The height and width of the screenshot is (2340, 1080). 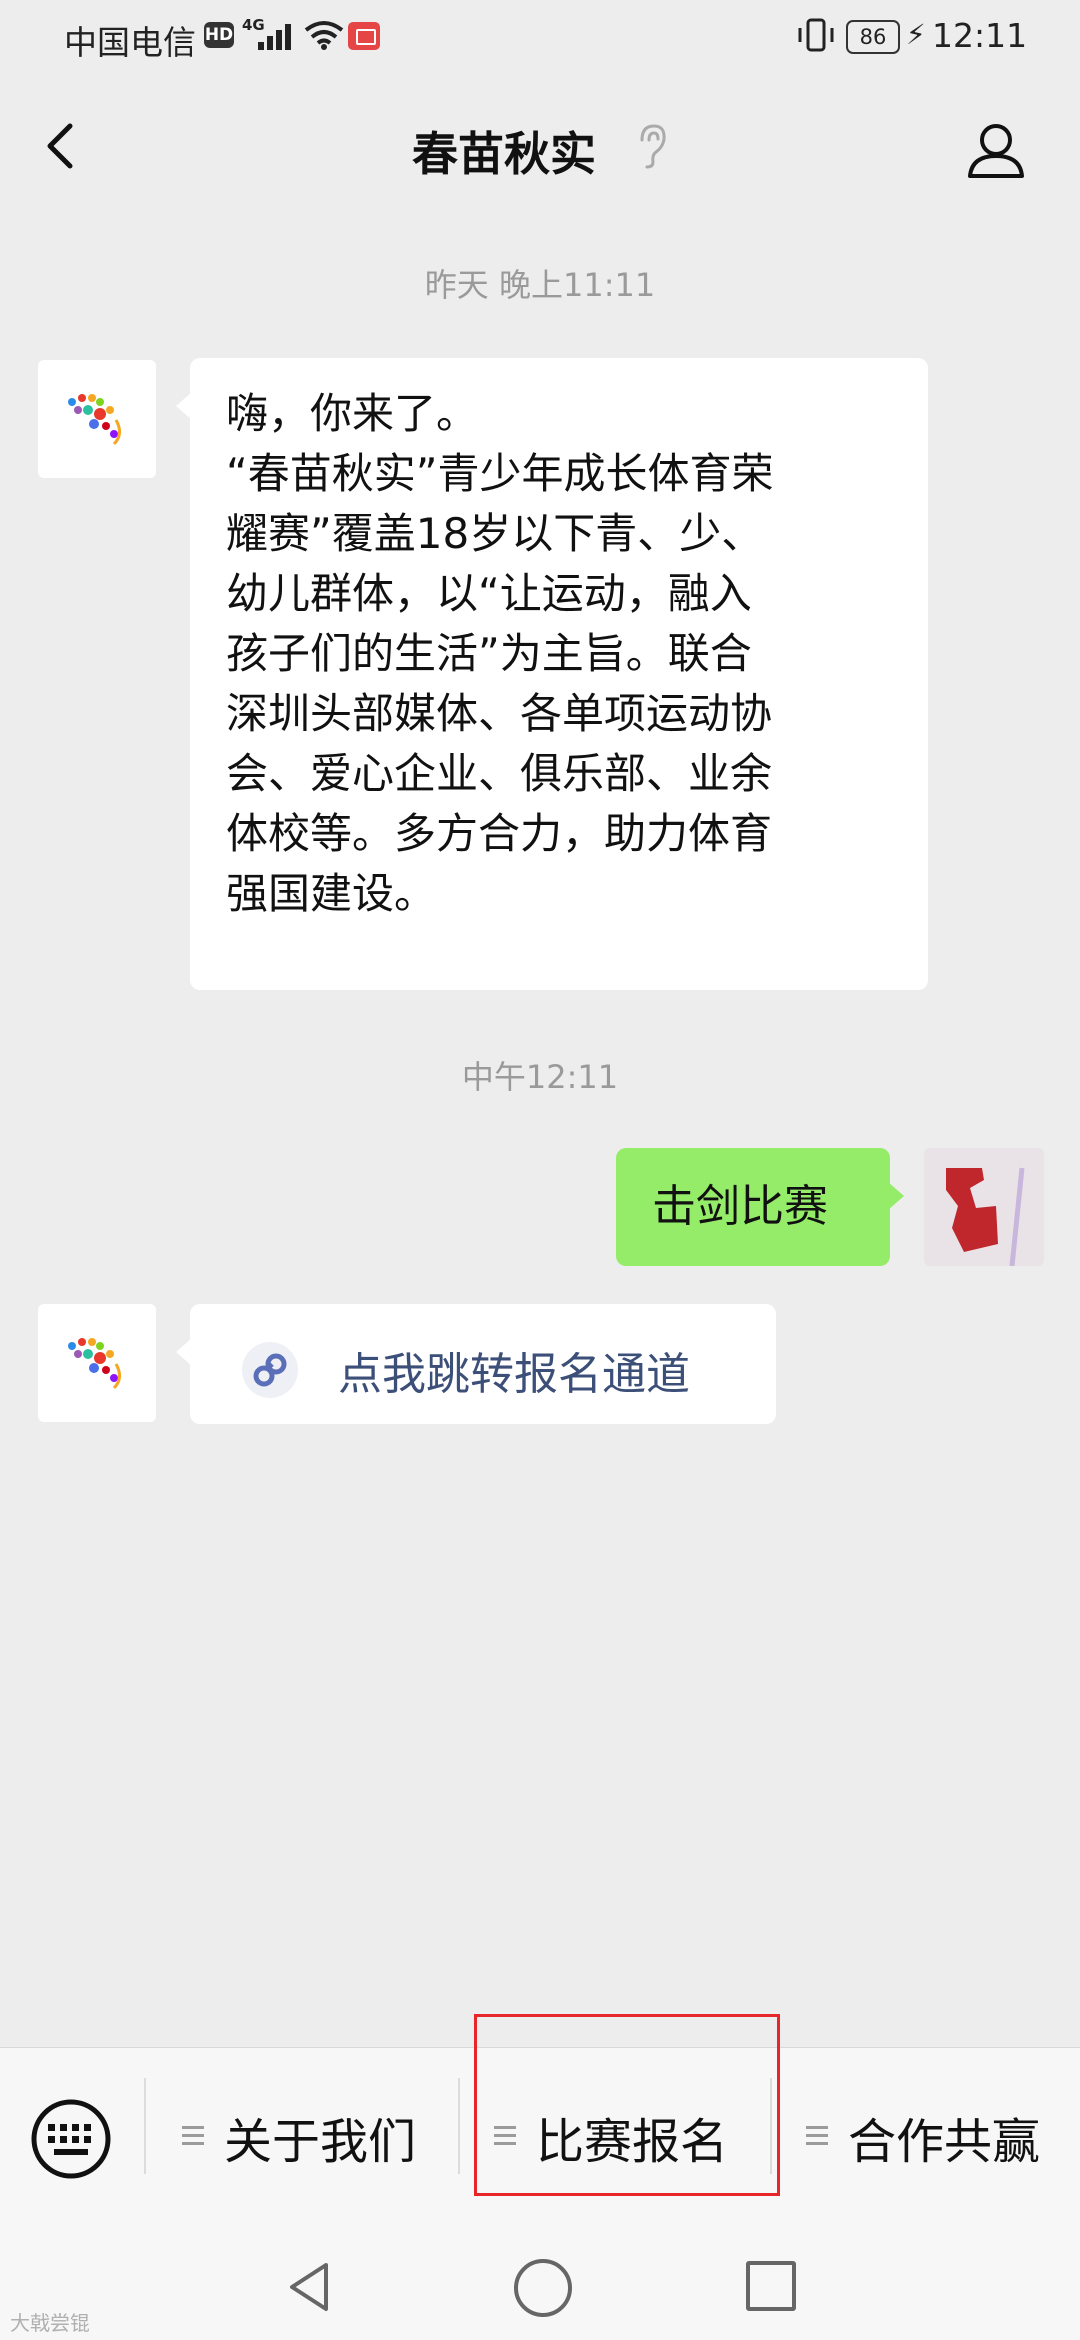 I want to click on keyboard-icon, so click(x=71, y=2139).